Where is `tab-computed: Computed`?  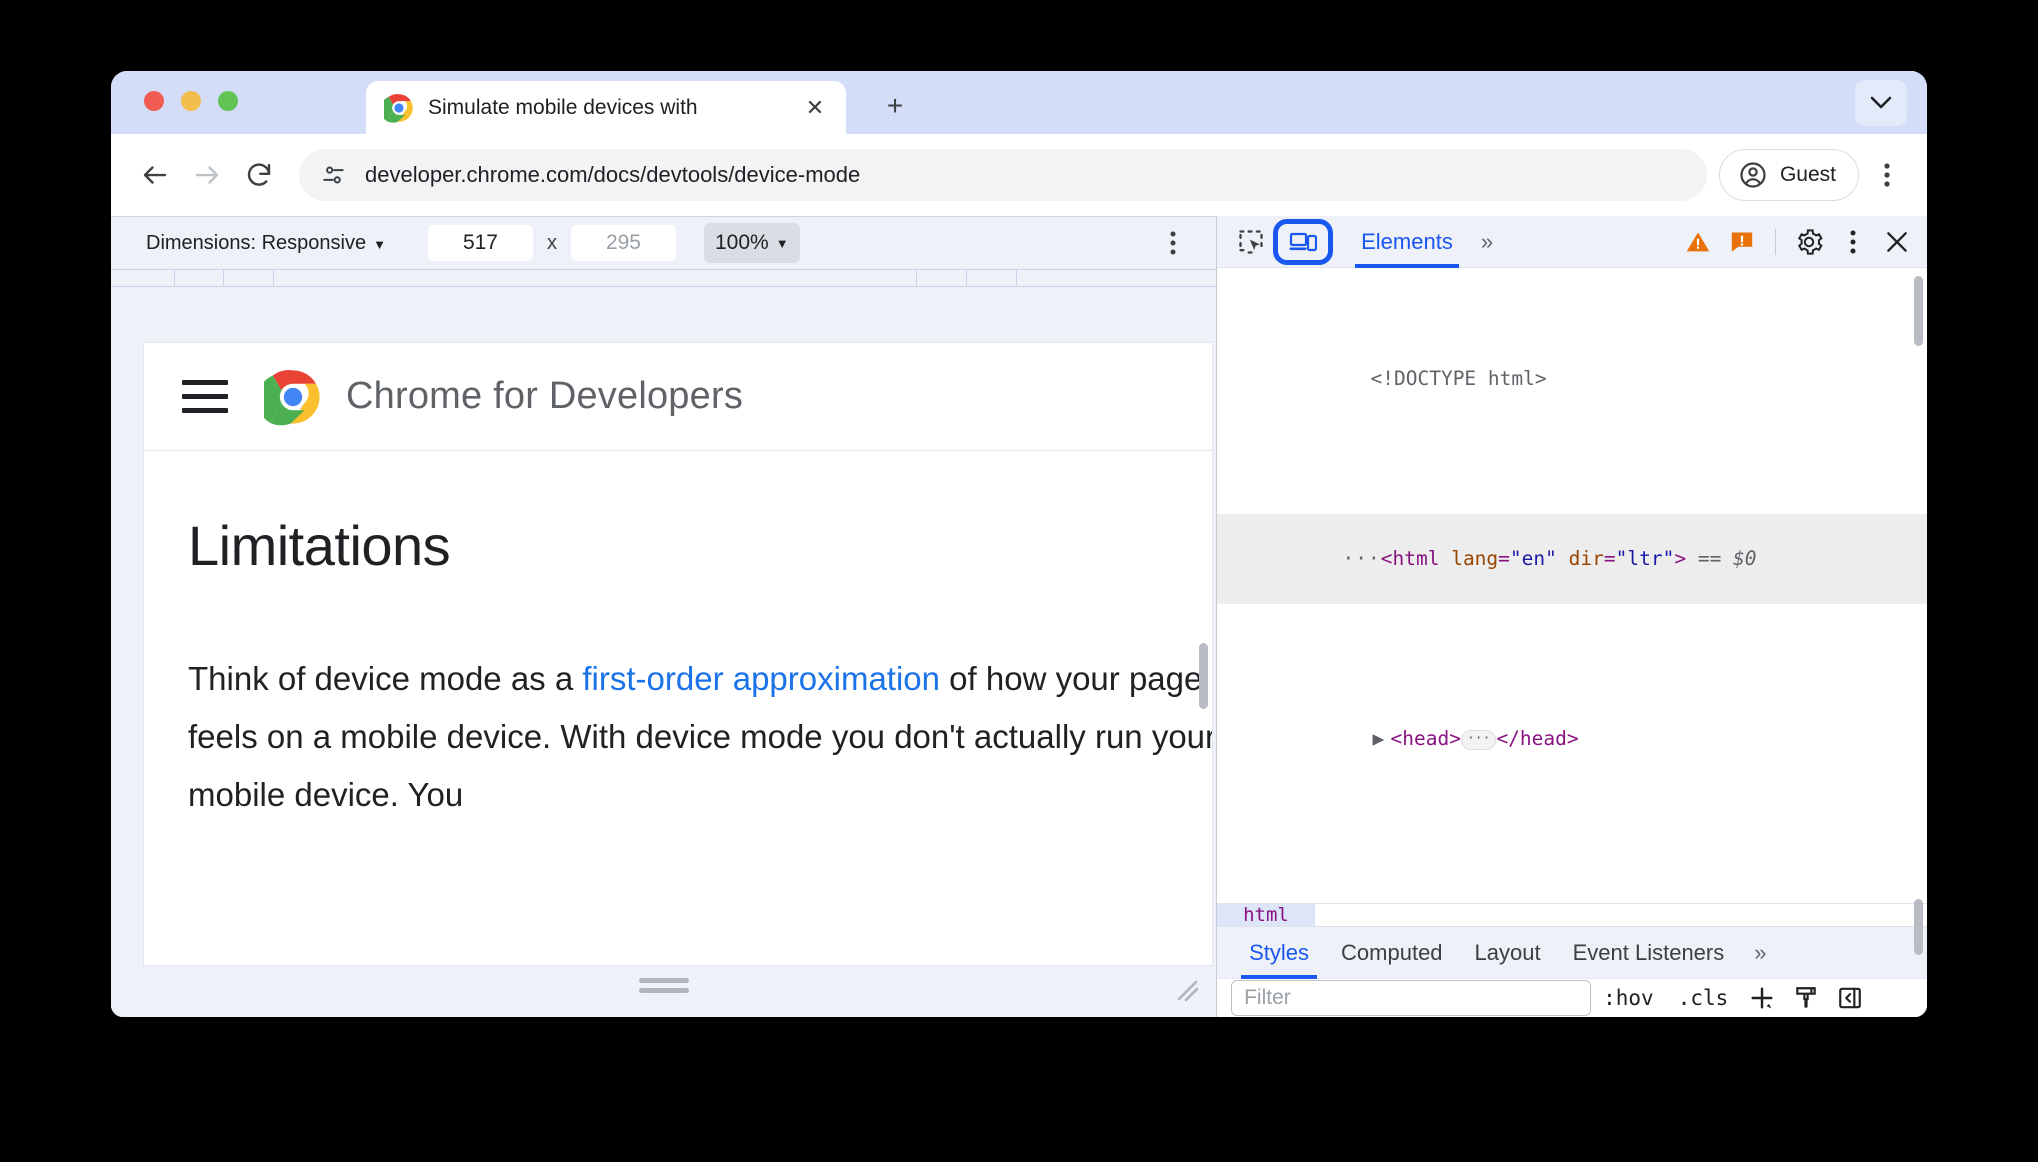 tab-computed: Computed is located at coordinates (1392, 953).